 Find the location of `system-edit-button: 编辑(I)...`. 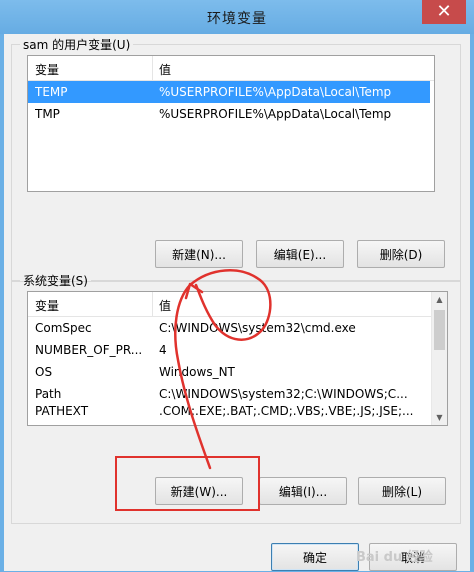

system-edit-button: 编辑(I)... is located at coordinates (303, 491).